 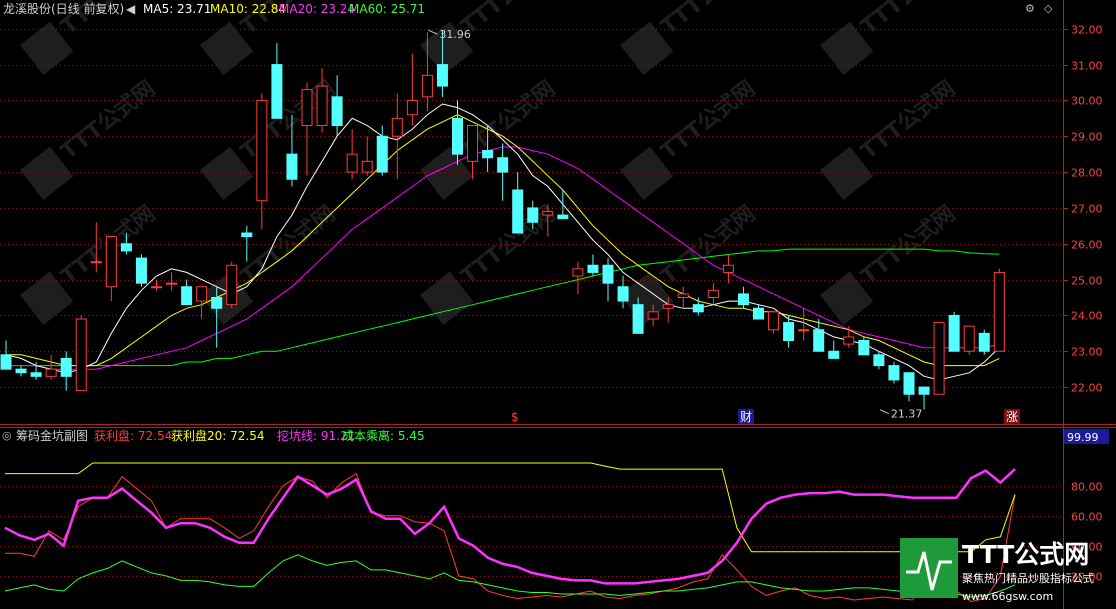 I want to click on price-tick-label: 31.00, so click(x=1087, y=66).